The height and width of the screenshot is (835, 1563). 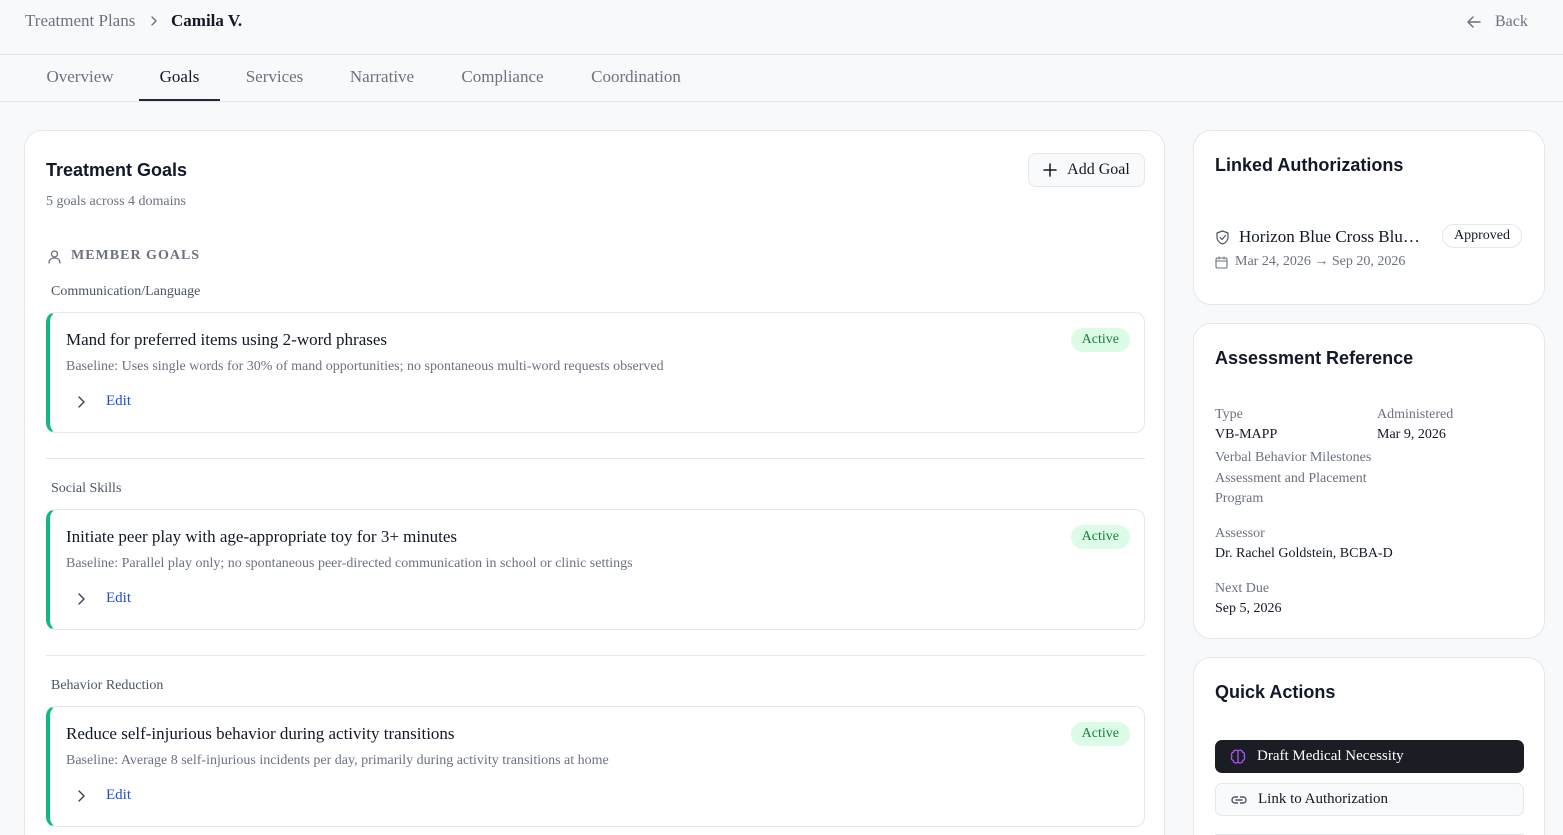 I want to click on shield-check-icon, so click(x=1222, y=237).